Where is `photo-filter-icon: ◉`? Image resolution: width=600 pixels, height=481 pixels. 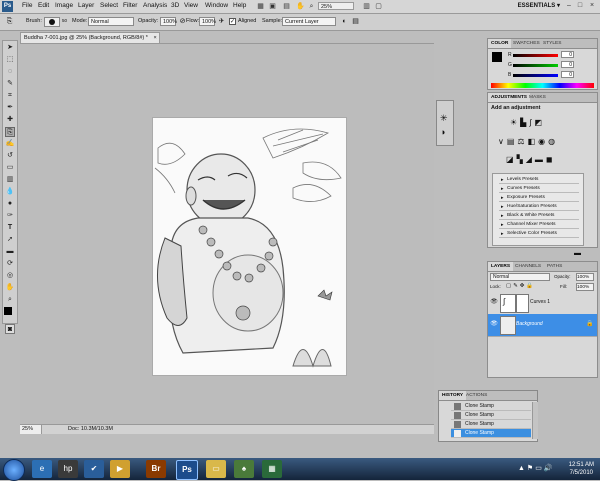
photo-filter-icon: ◉ is located at coordinates (543, 141).